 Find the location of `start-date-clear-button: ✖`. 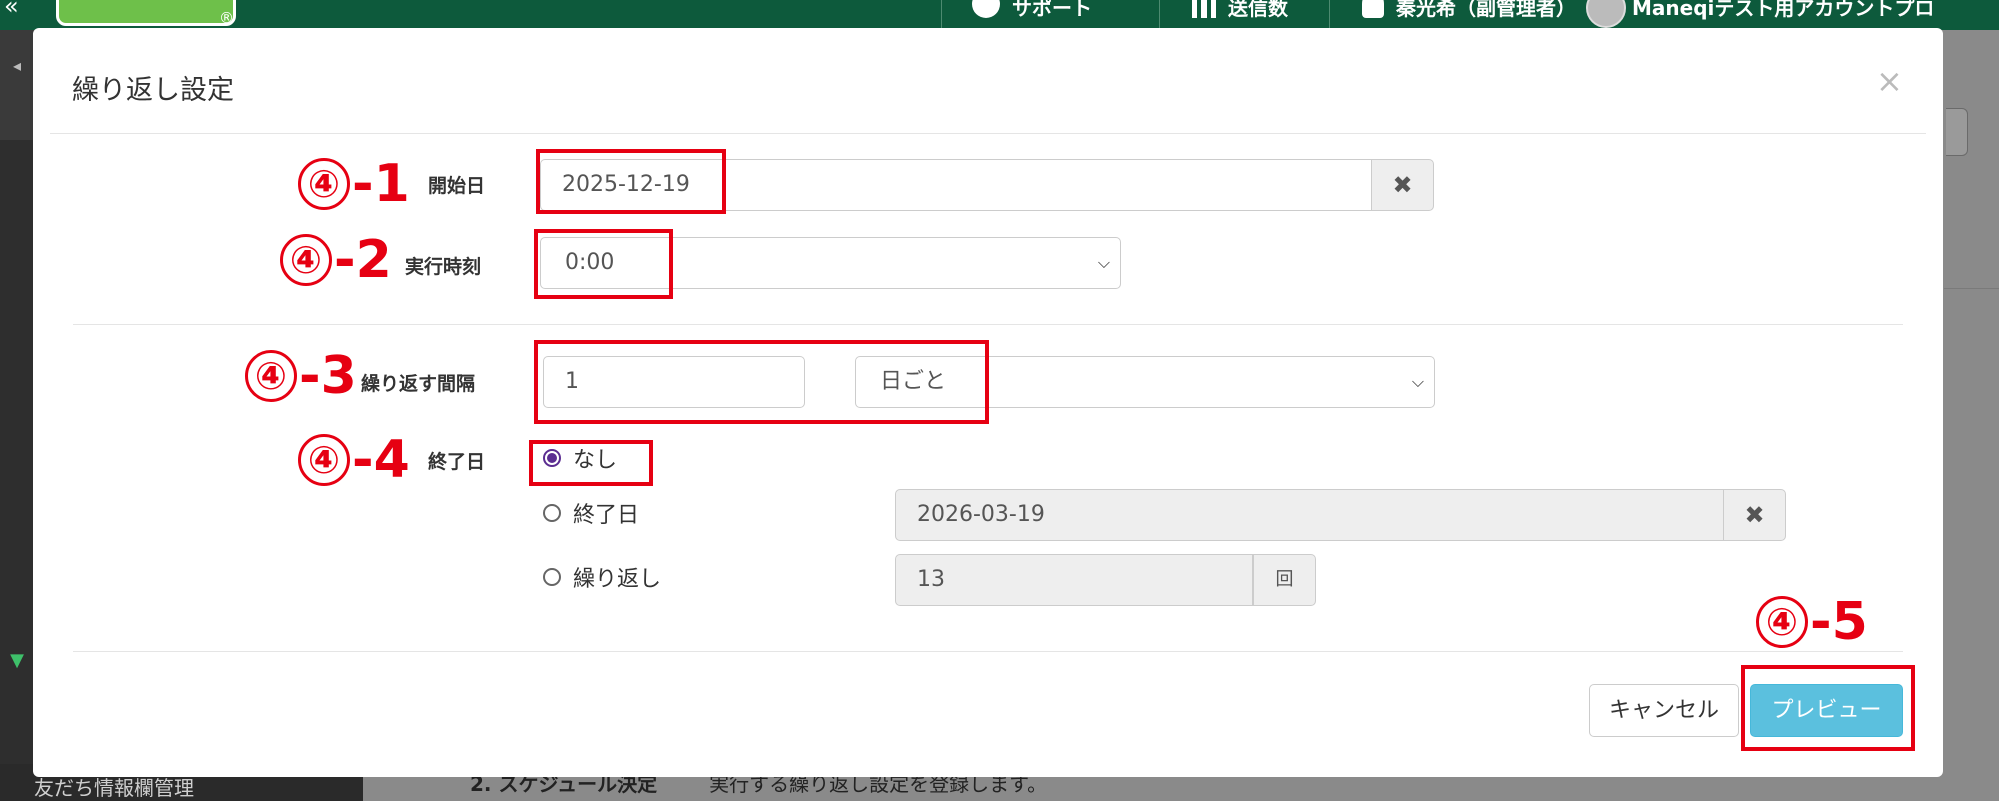

start-date-clear-button: ✖ is located at coordinates (1402, 185).